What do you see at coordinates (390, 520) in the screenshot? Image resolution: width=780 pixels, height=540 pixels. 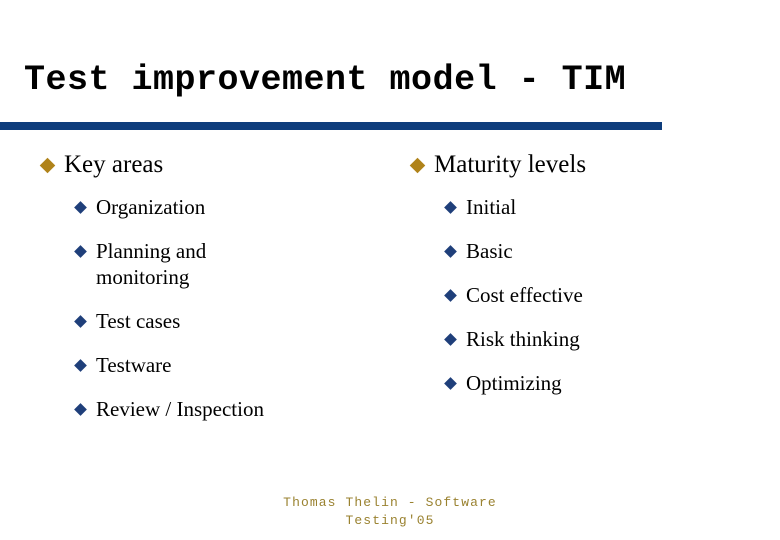 I see `footer-line-2: Testing'05` at bounding box center [390, 520].